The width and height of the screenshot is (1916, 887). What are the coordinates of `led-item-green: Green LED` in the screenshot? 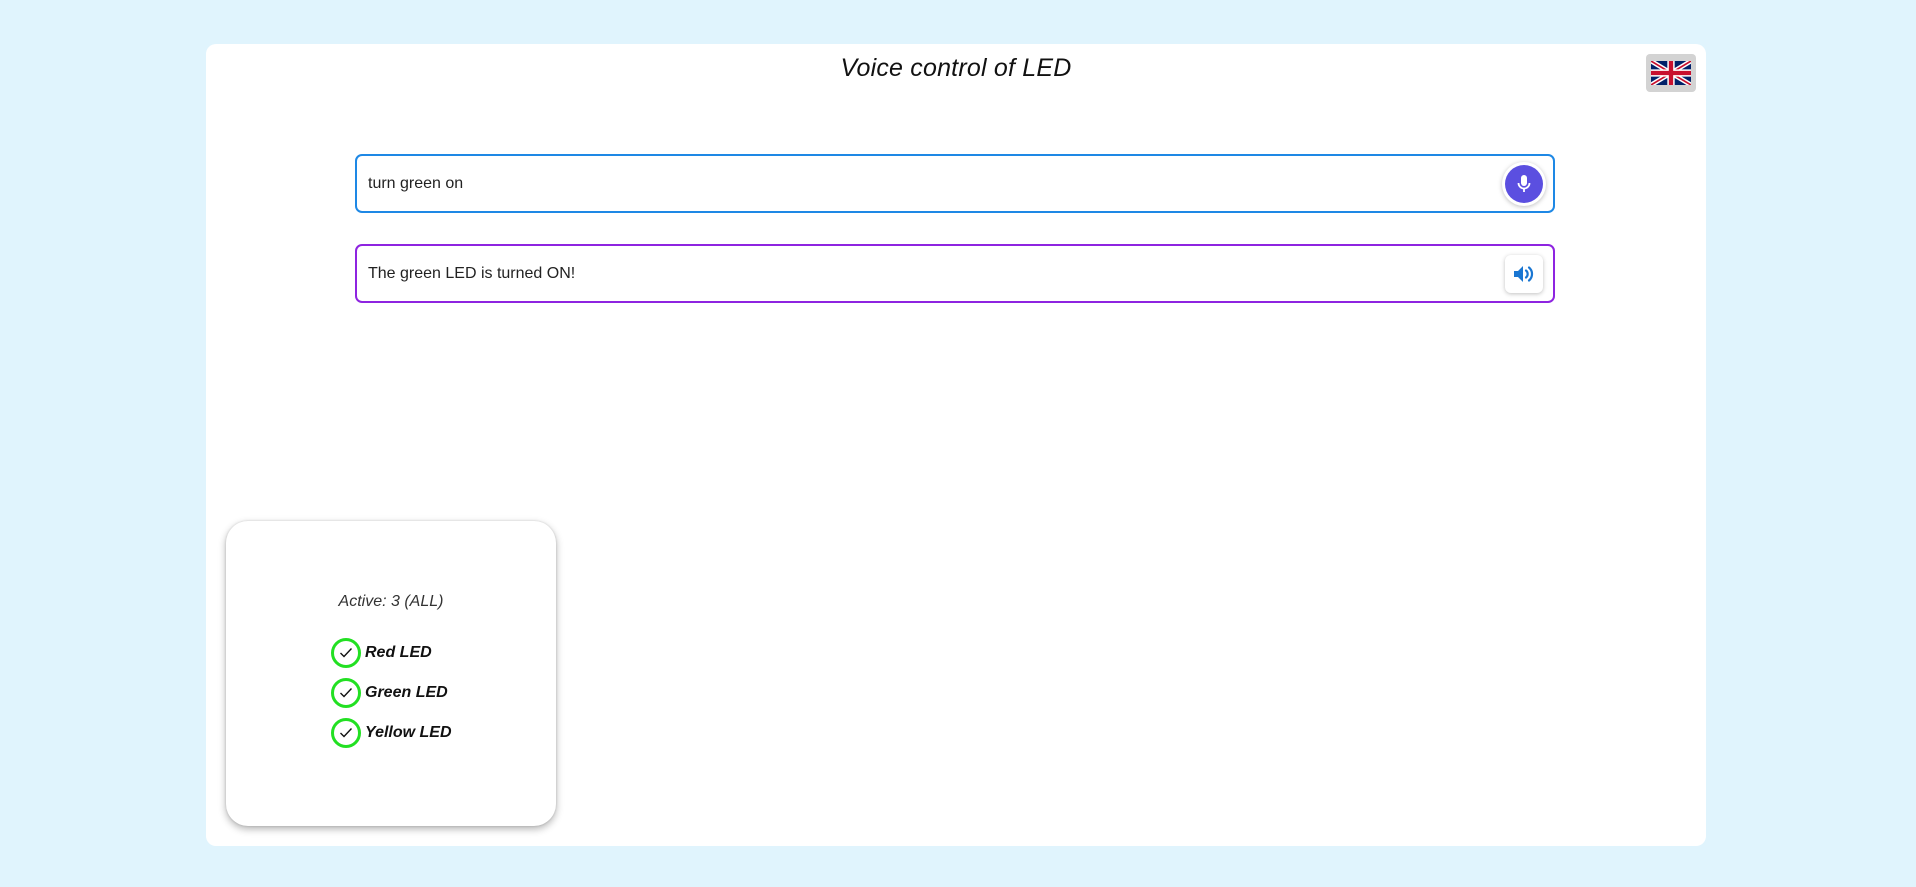 It's located at (391, 693).